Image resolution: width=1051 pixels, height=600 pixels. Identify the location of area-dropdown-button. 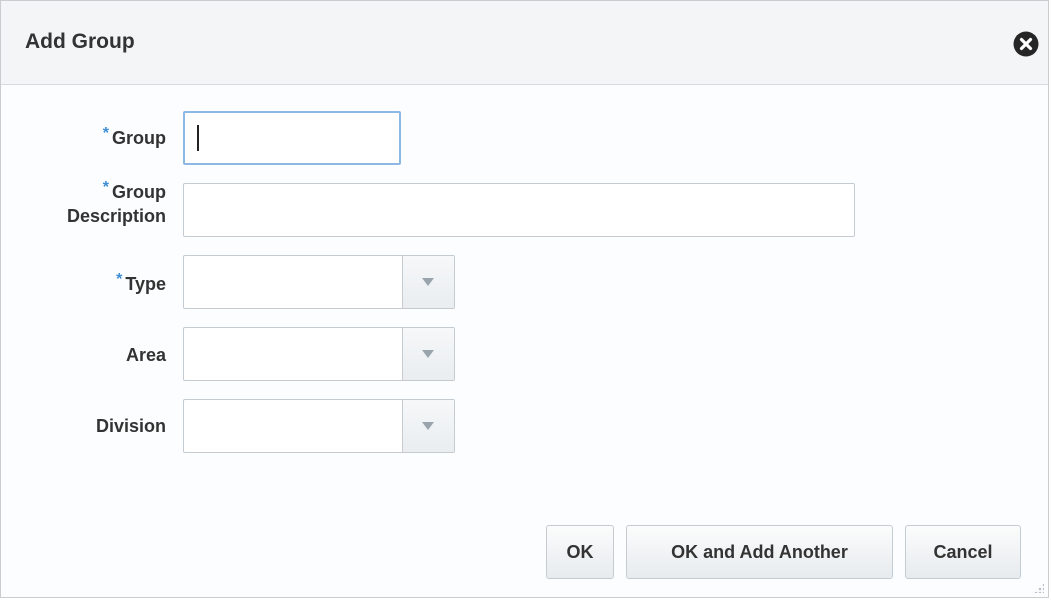
(428, 354).